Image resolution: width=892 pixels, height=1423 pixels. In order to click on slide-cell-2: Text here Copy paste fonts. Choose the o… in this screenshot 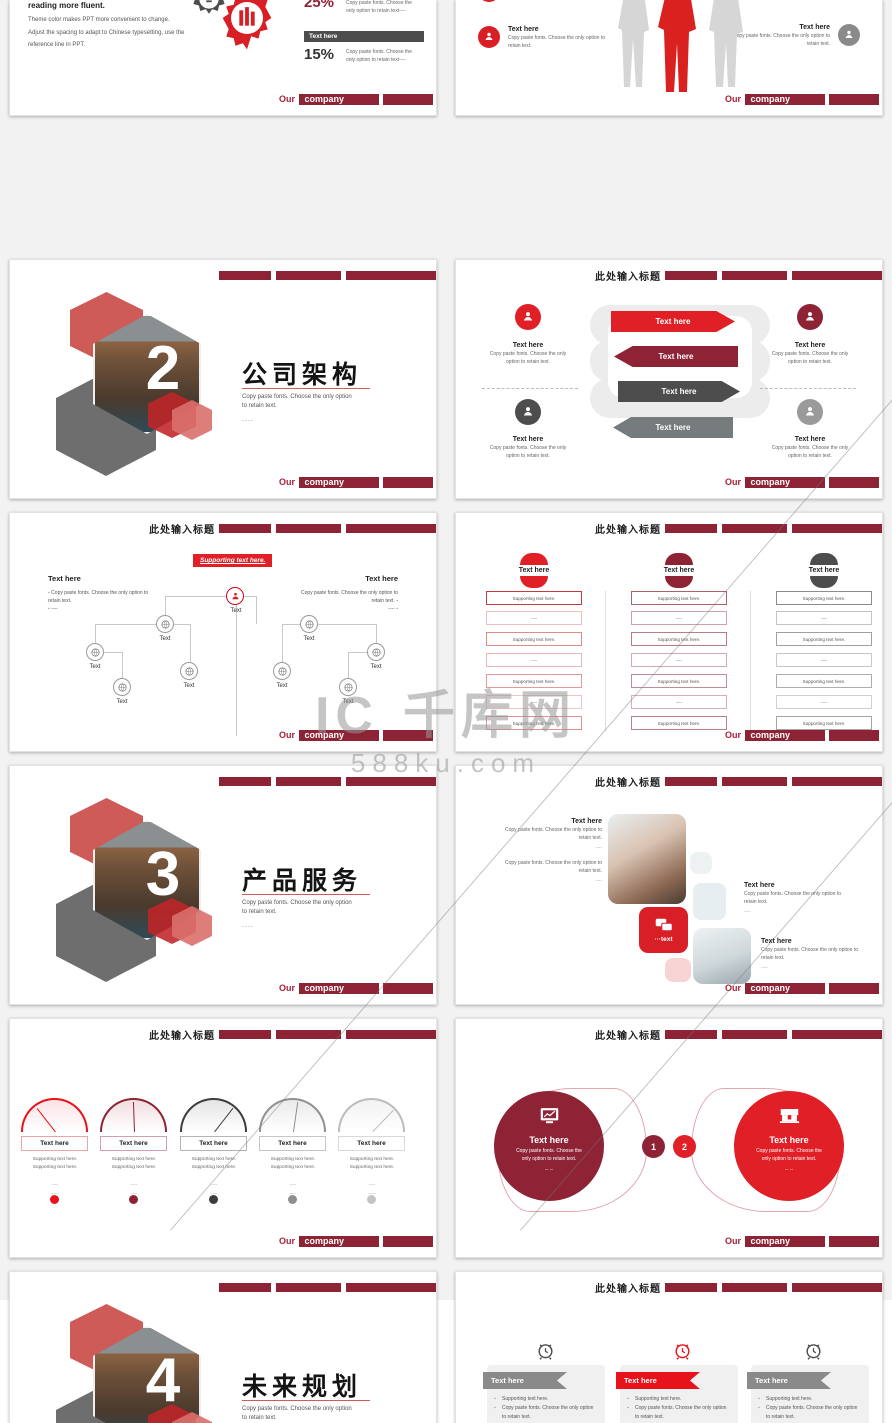, I will do `click(669, 61)`.